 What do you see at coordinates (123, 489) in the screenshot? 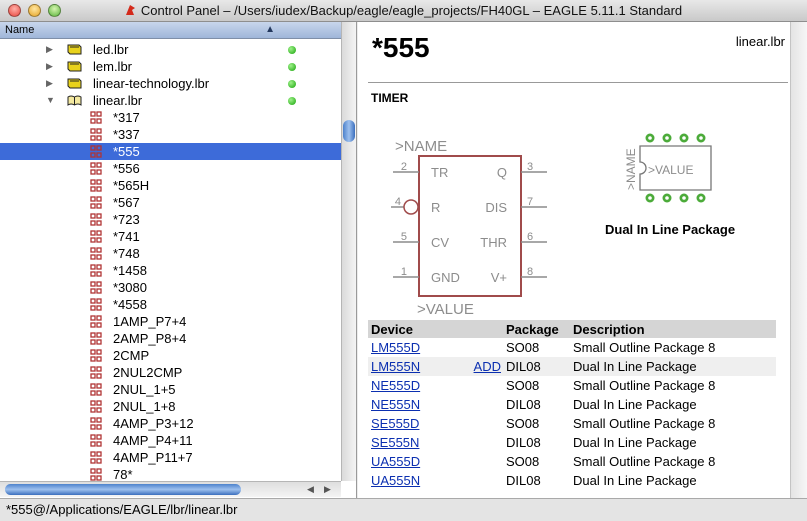
I see `tree-horizontal-scroll-thumb` at bounding box center [123, 489].